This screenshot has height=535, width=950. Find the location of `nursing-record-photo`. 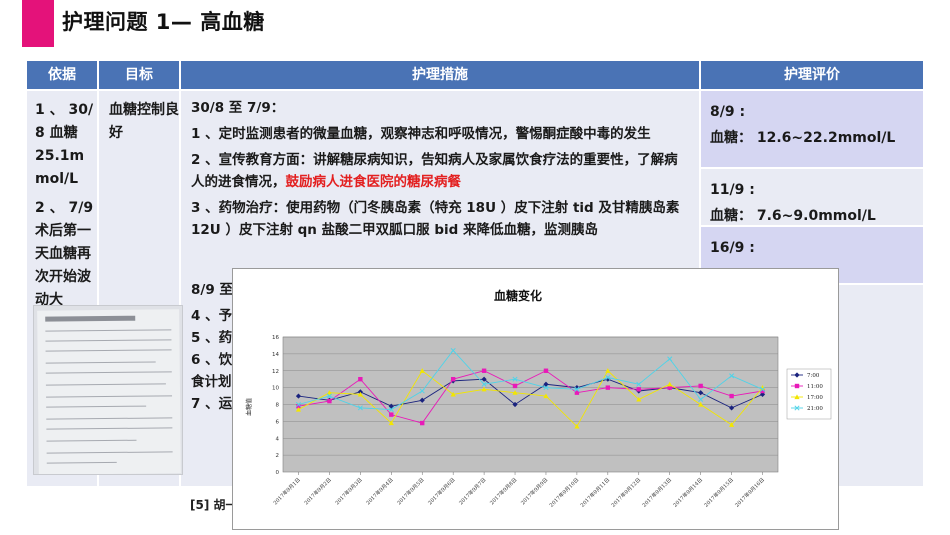

nursing-record-photo is located at coordinates (108, 390).